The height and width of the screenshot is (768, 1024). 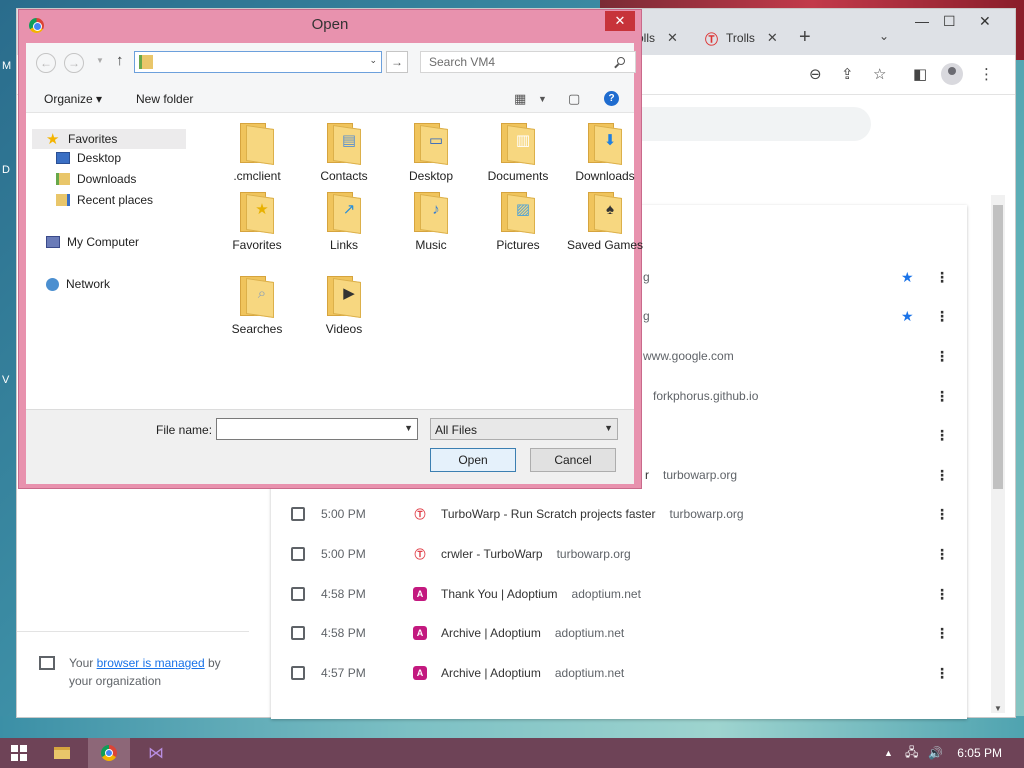 I want to click on scrollbar: ▼, so click(x=998, y=454).